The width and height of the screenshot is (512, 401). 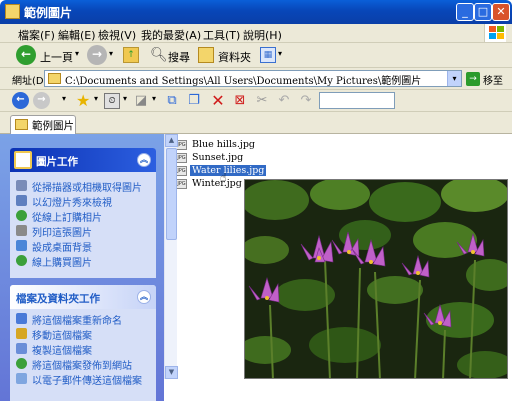 What do you see at coordinates (262, 35) in the screenshot?
I see `menu-help: 說明(H)` at bounding box center [262, 35].